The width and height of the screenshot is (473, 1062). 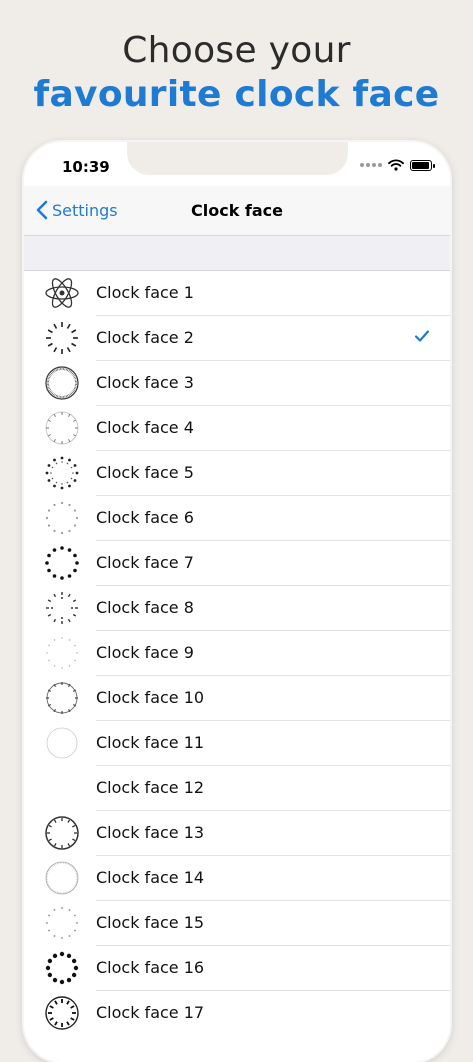 What do you see at coordinates (236, 94) in the screenshot?
I see `headline-line-2: favourite clock face` at bounding box center [236, 94].